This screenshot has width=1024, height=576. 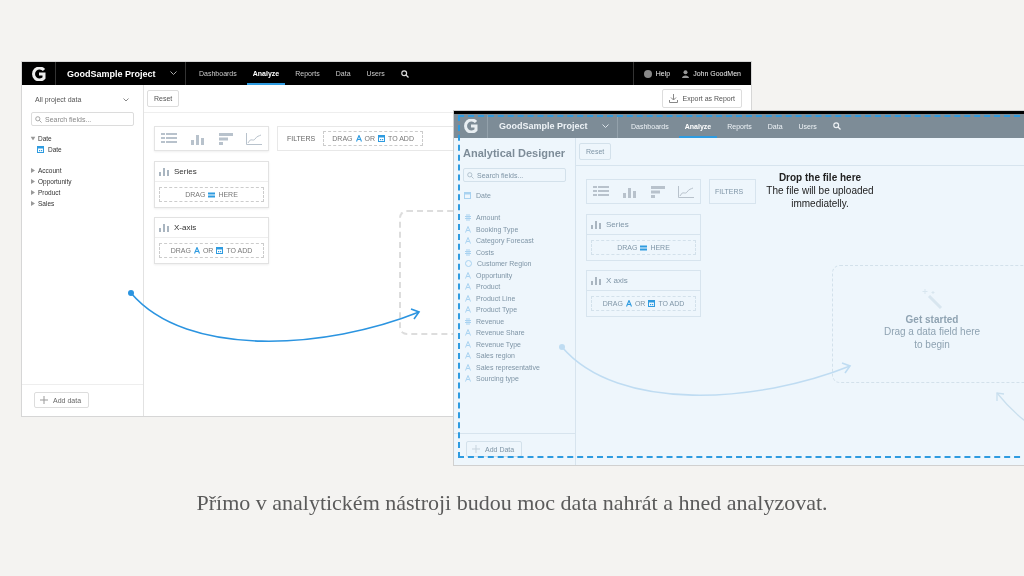 What do you see at coordinates (932, 338) in the screenshot?
I see `empty-state-text: Drag a data field here to begin` at bounding box center [932, 338].